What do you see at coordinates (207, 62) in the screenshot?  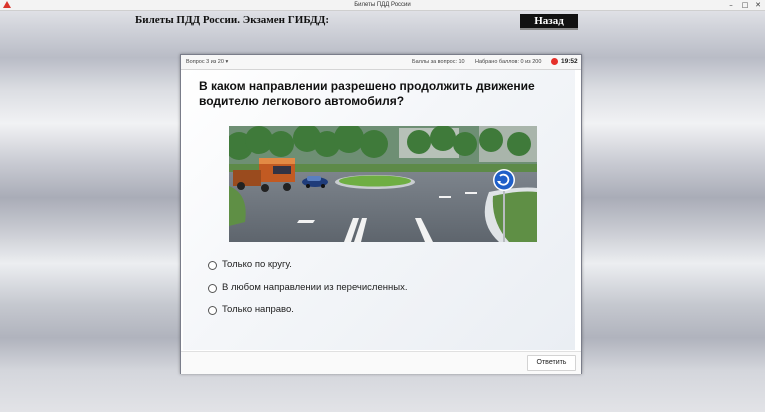 I see `question-counter-dropdown: Вопрос 3 из 20 ▾` at bounding box center [207, 62].